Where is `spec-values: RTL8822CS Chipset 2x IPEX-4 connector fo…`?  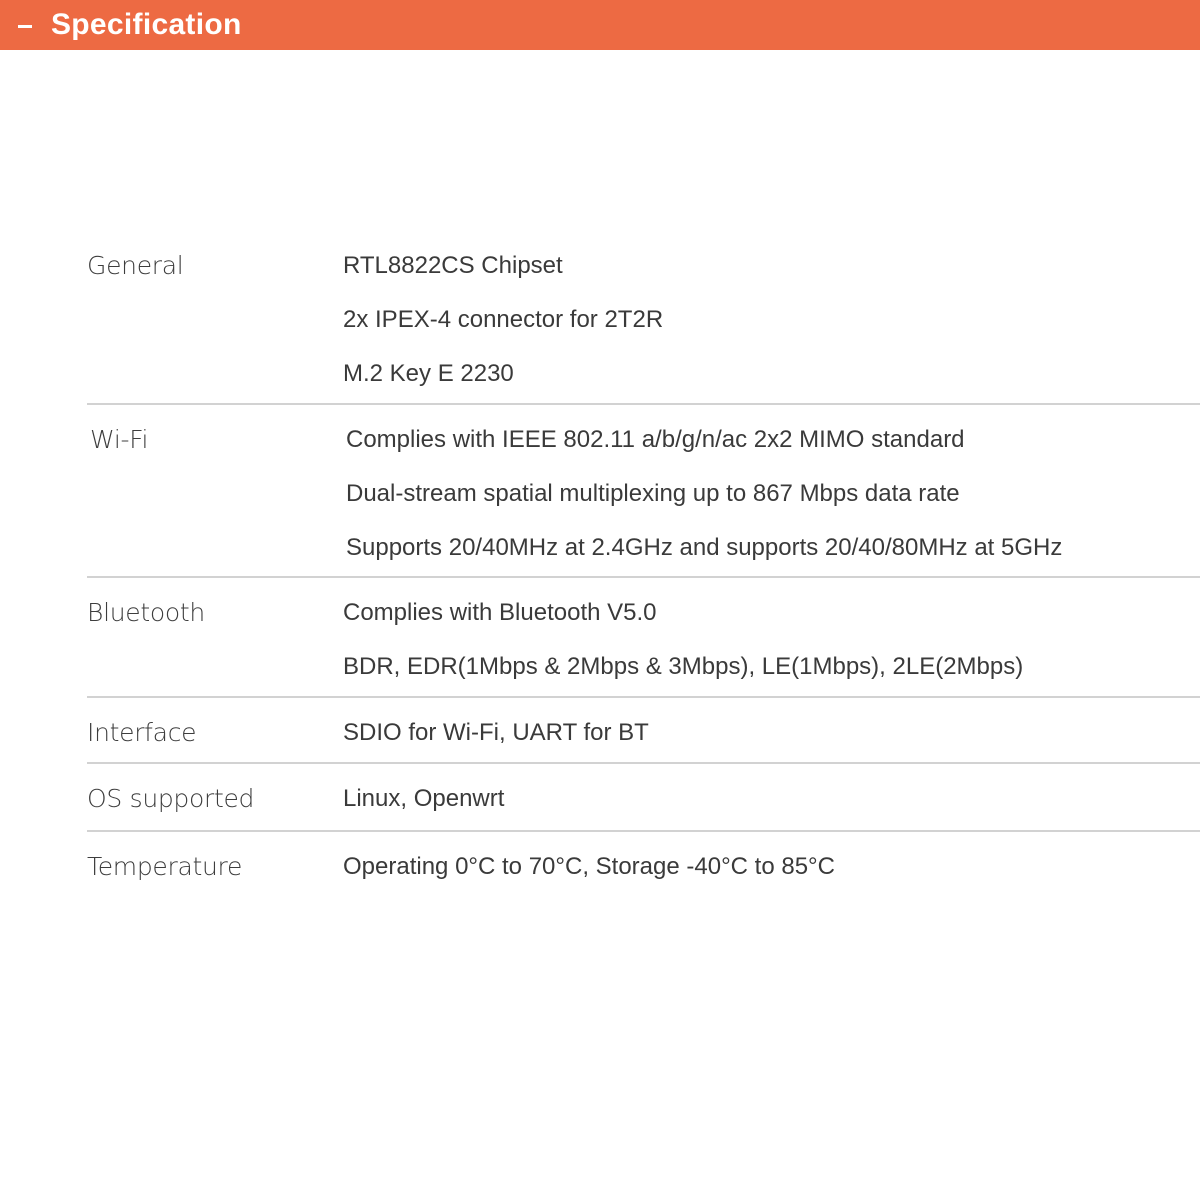
spec-values: RTL8822CS Chipset 2x IPEX-4 connector fo… is located at coordinates (771, 321).